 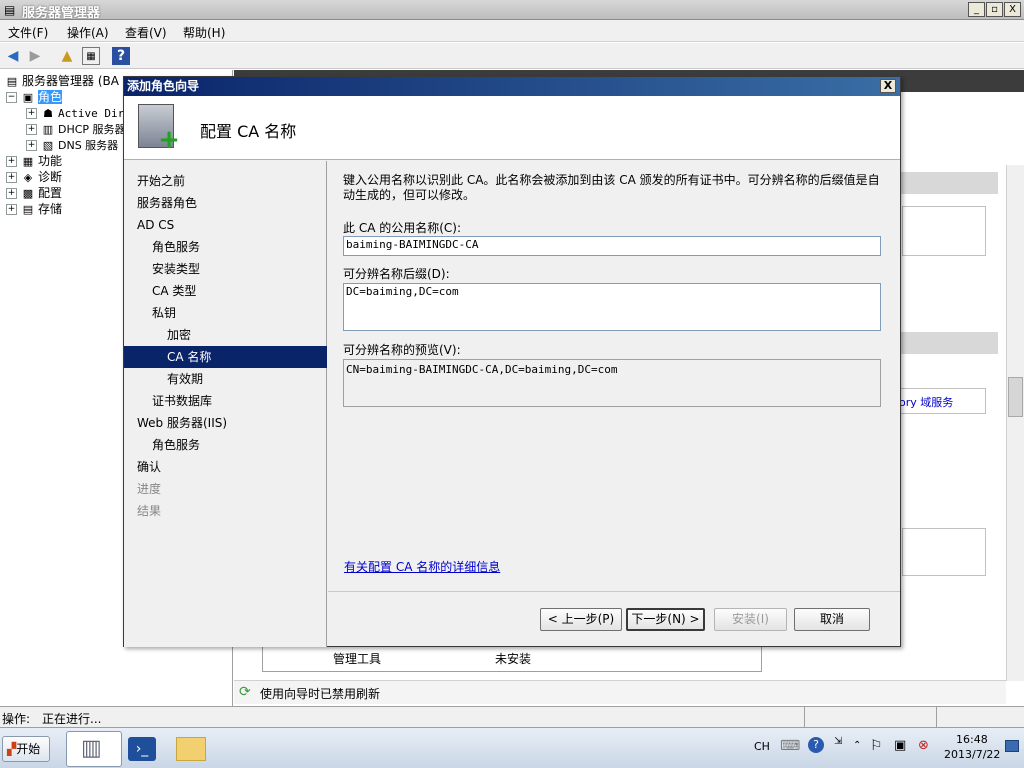 What do you see at coordinates (169, 140) in the screenshot?
I see `add-plus-icon: +` at bounding box center [169, 140].